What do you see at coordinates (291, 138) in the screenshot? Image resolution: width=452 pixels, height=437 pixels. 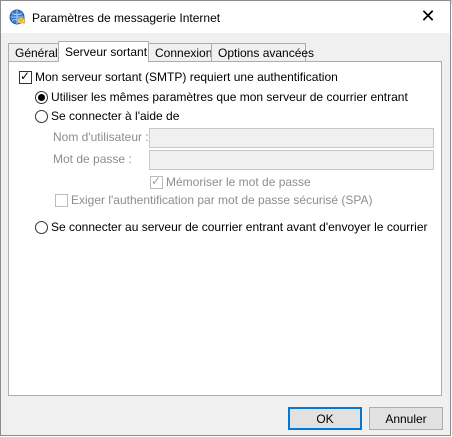 I see `username-field` at bounding box center [291, 138].